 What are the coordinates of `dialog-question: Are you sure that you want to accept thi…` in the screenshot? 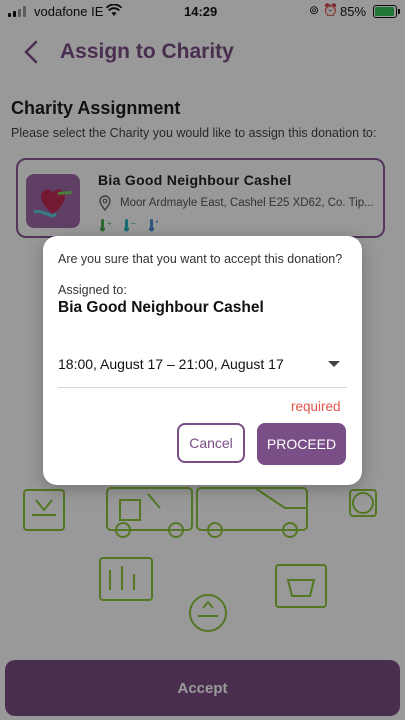 It's located at (200, 259).